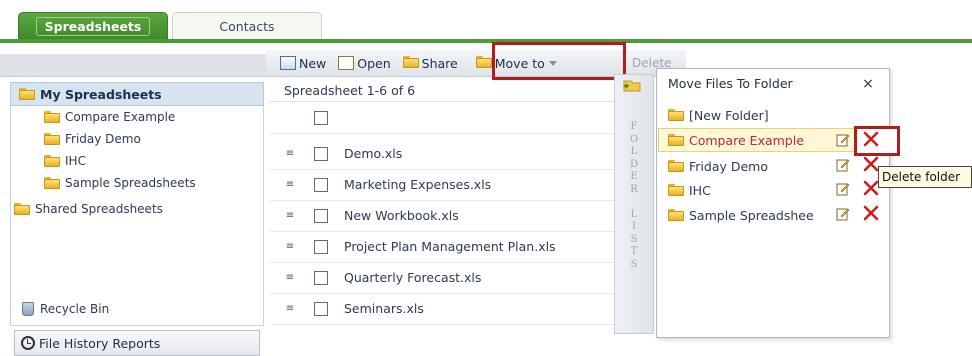 The width and height of the screenshot is (972, 356). I want to click on collapse-arrow-icon, so click(632, 85).